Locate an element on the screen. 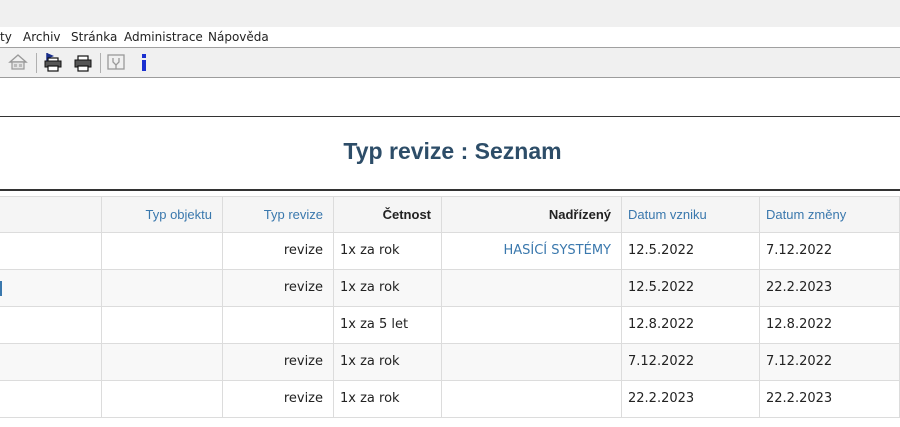 This screenshot has width=900, height=427. table-cell-datum-vzniku: 7.12.2022 is located at coordinates (691, 362).